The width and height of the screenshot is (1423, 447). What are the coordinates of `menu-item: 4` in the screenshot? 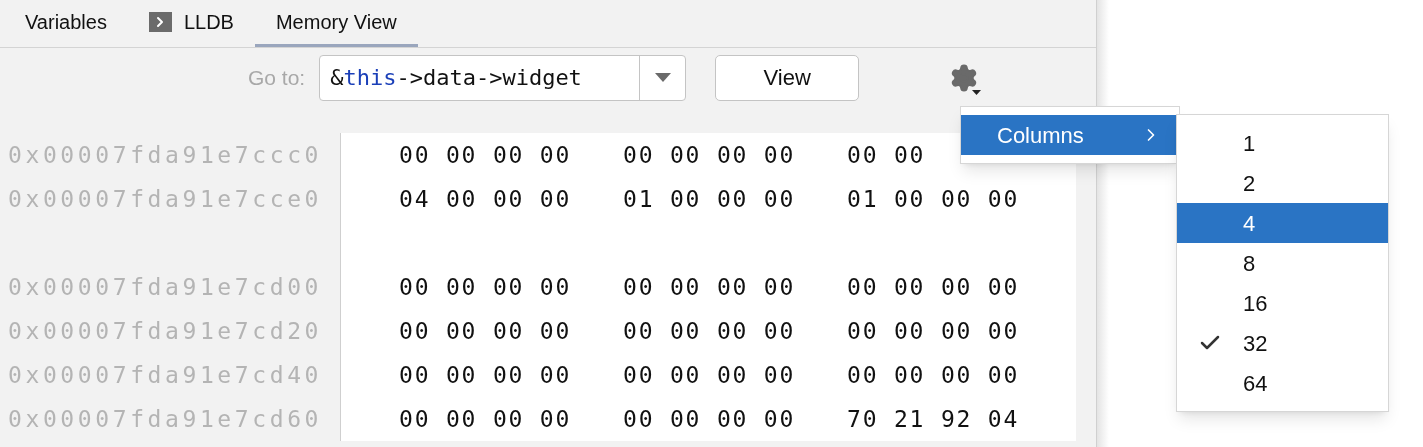 It's located at (1282, 223).